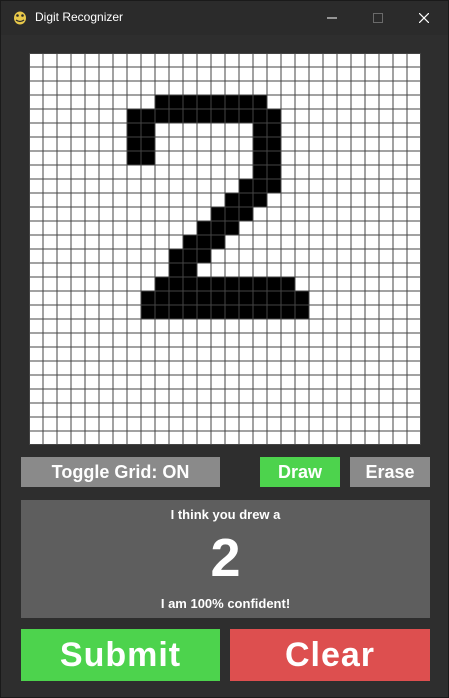 The width and height of the screenshot is (449, 698). Describe the element at coordinates (332, 18) in the screenshot. I see `minimize-button` at that location.